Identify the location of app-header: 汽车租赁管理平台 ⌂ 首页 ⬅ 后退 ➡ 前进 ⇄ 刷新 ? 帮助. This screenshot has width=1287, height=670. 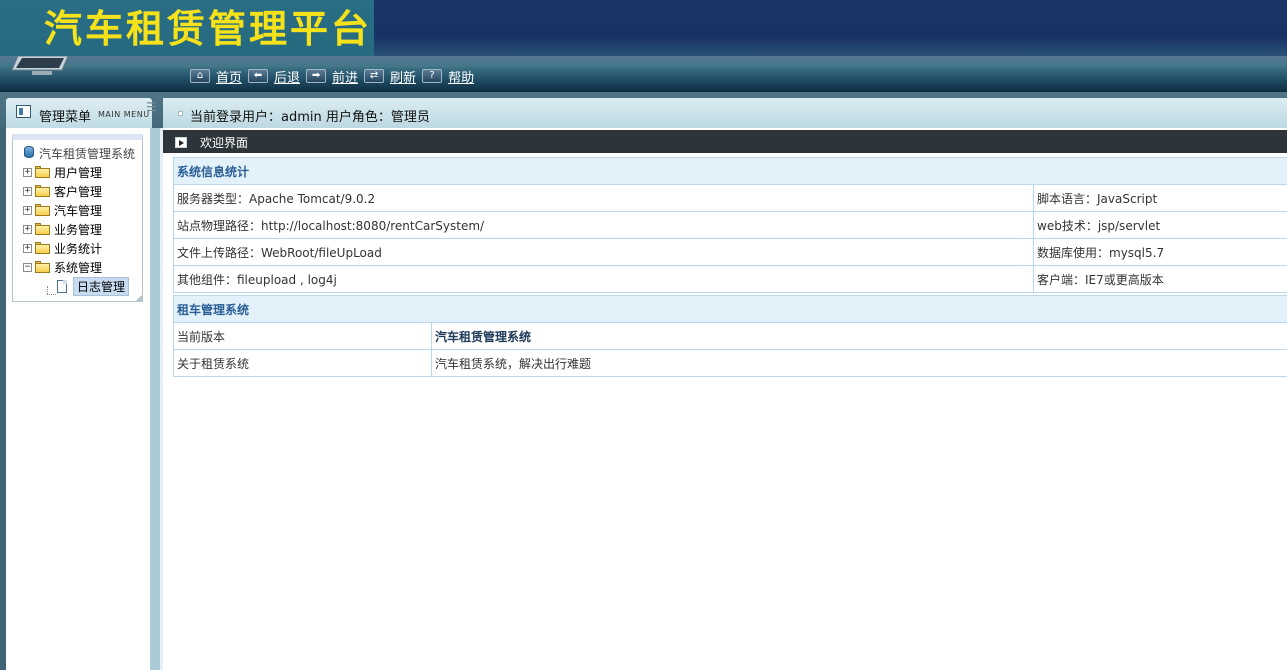
(643, 46).